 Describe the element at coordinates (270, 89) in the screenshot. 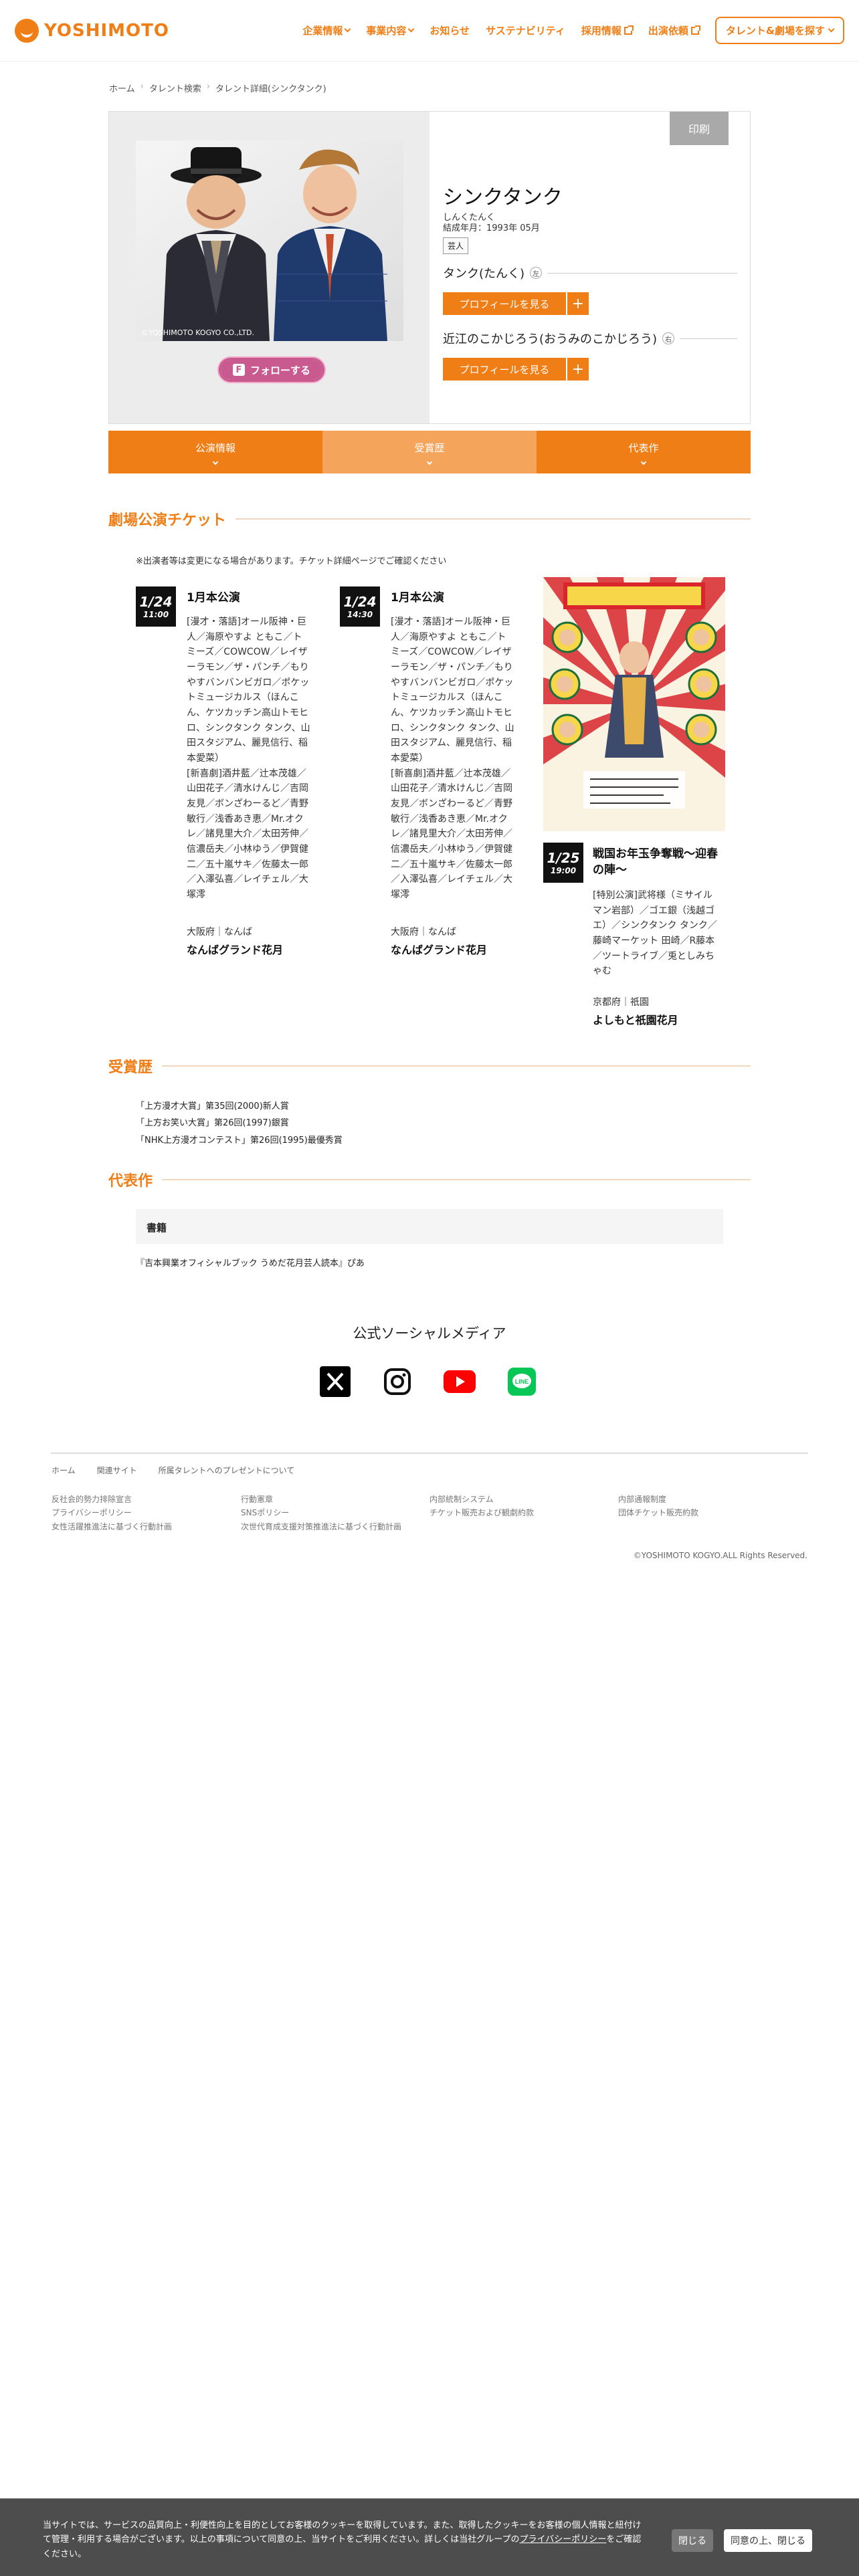

I see `breadcrumb-current: タレント詳細(シンクタンク)` at that location.